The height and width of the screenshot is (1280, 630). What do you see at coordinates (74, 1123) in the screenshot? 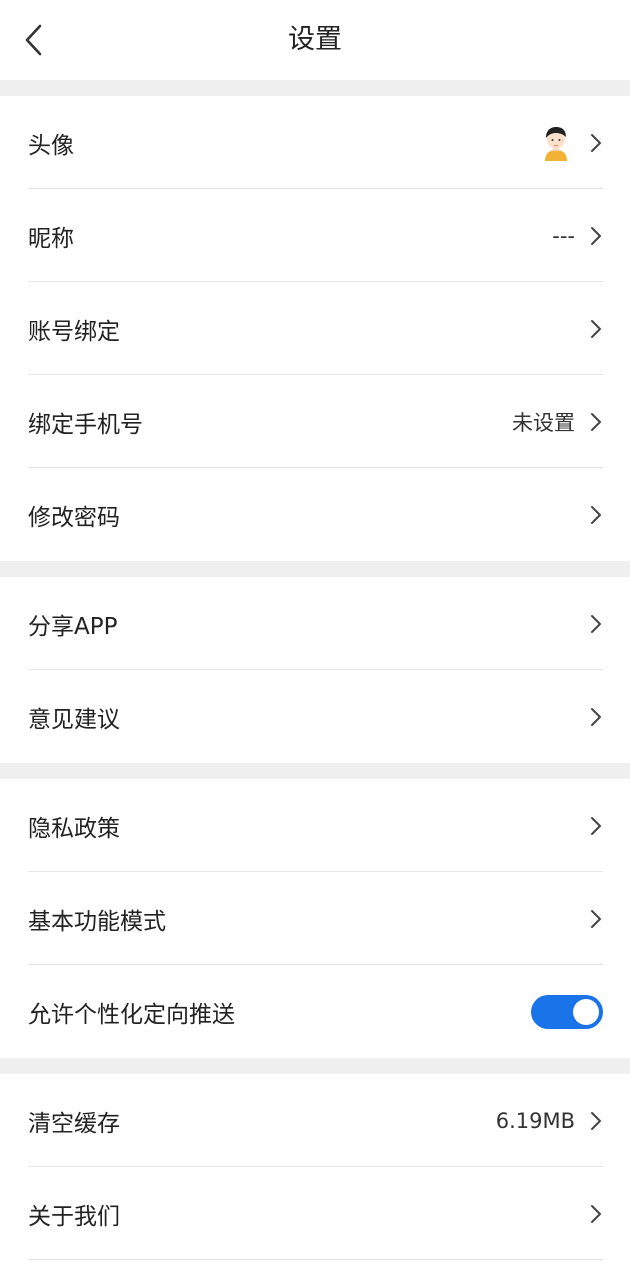
I see `clear-cache-label: 清空缓存` at bounding box center [74, 1123].